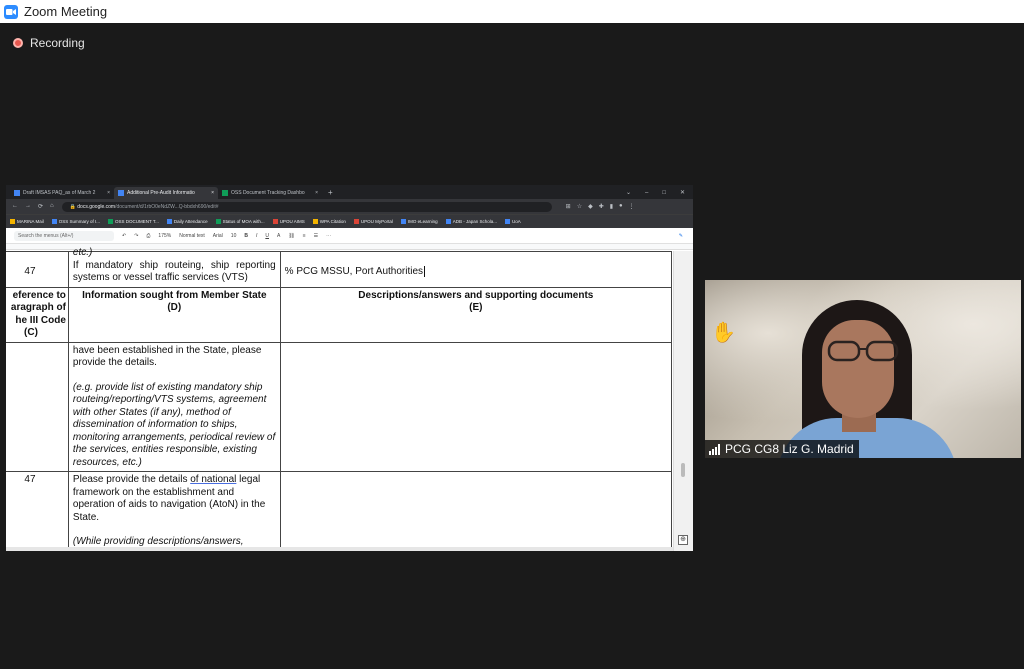 The image size is (1024, 669). What do you see at coordinates (373, 221) in the screenshot?
I see `bookmark-item: UPOU MyPortal` at bounding box center [373, 221].